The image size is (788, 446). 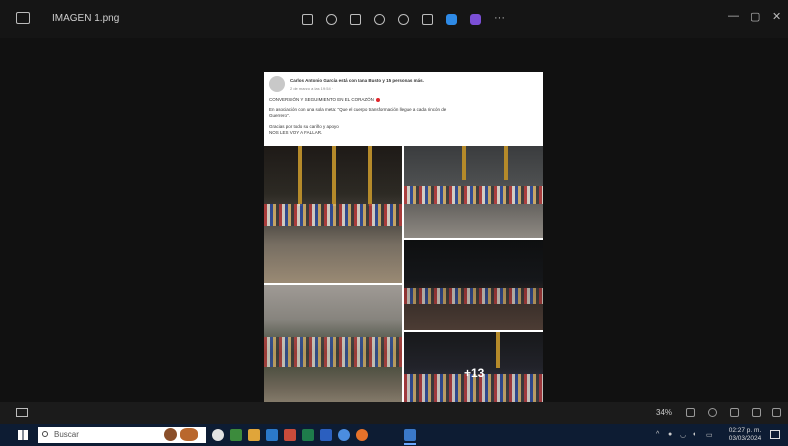 What do you see at coordinates (745, 438) in the screenshot?
I see `clock-date: 03/03/2024` at bounding box center [745, 438].